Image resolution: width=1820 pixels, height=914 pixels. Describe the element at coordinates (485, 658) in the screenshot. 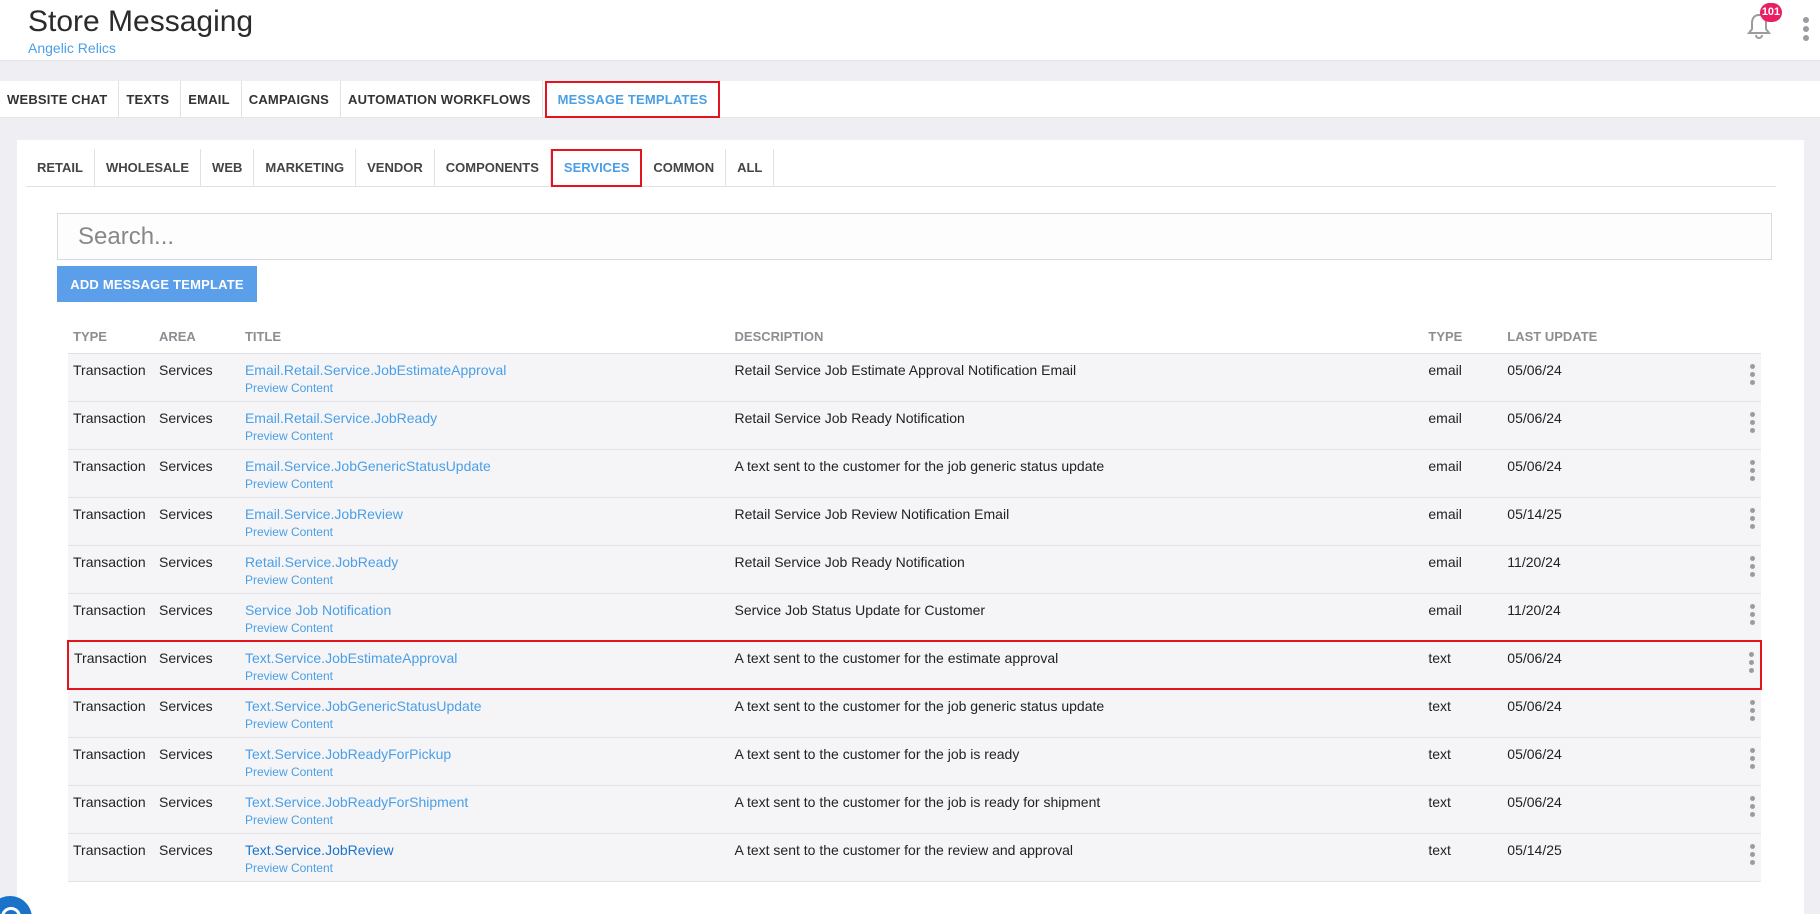

I see `template-title-link: Text.Service.JobEstimateApproval` at that location.